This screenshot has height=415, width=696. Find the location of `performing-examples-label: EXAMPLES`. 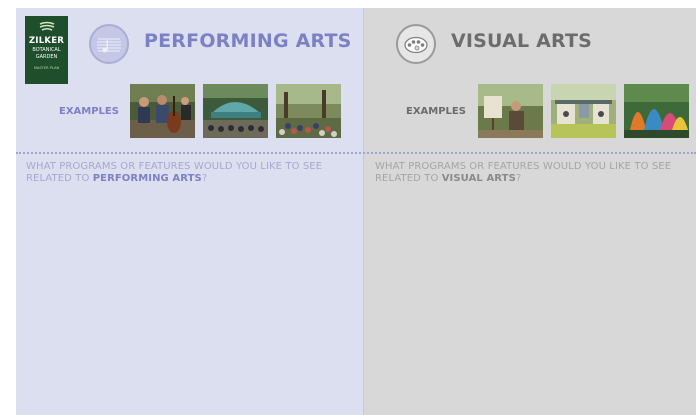

performing-examples-label: EXAMPLES is located at coordinates (89, 111).